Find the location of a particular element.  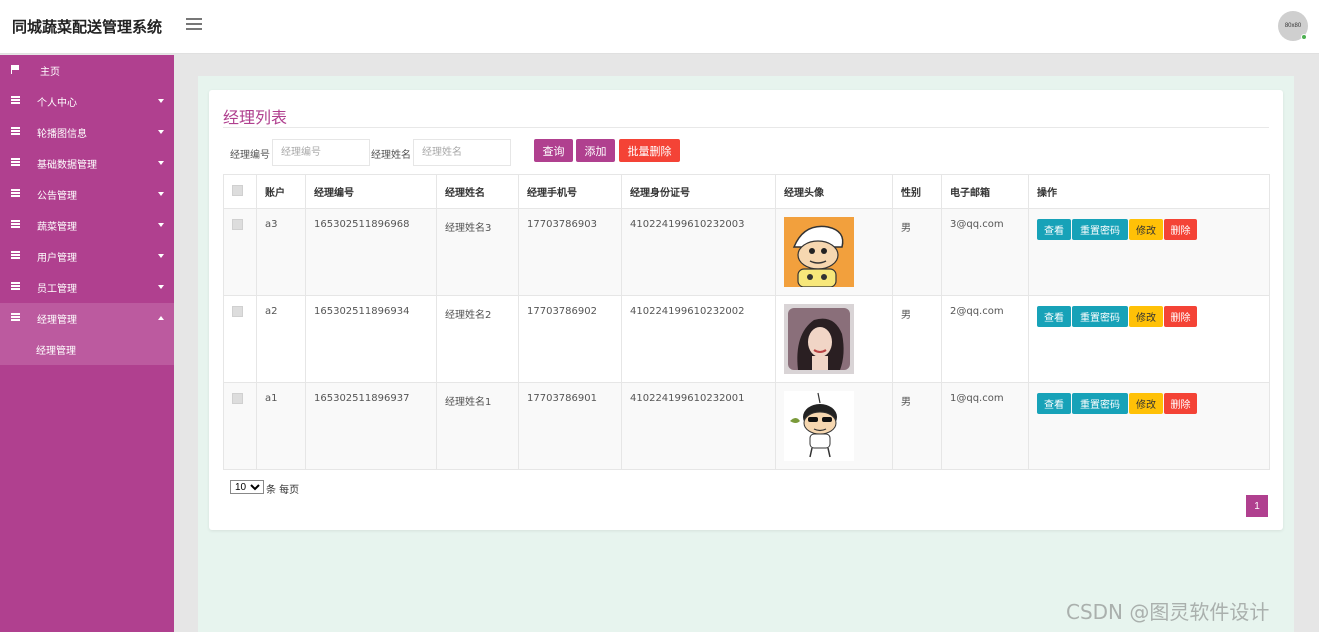

sidebar-item-label: 主页 is located at coordinates (50, 72).